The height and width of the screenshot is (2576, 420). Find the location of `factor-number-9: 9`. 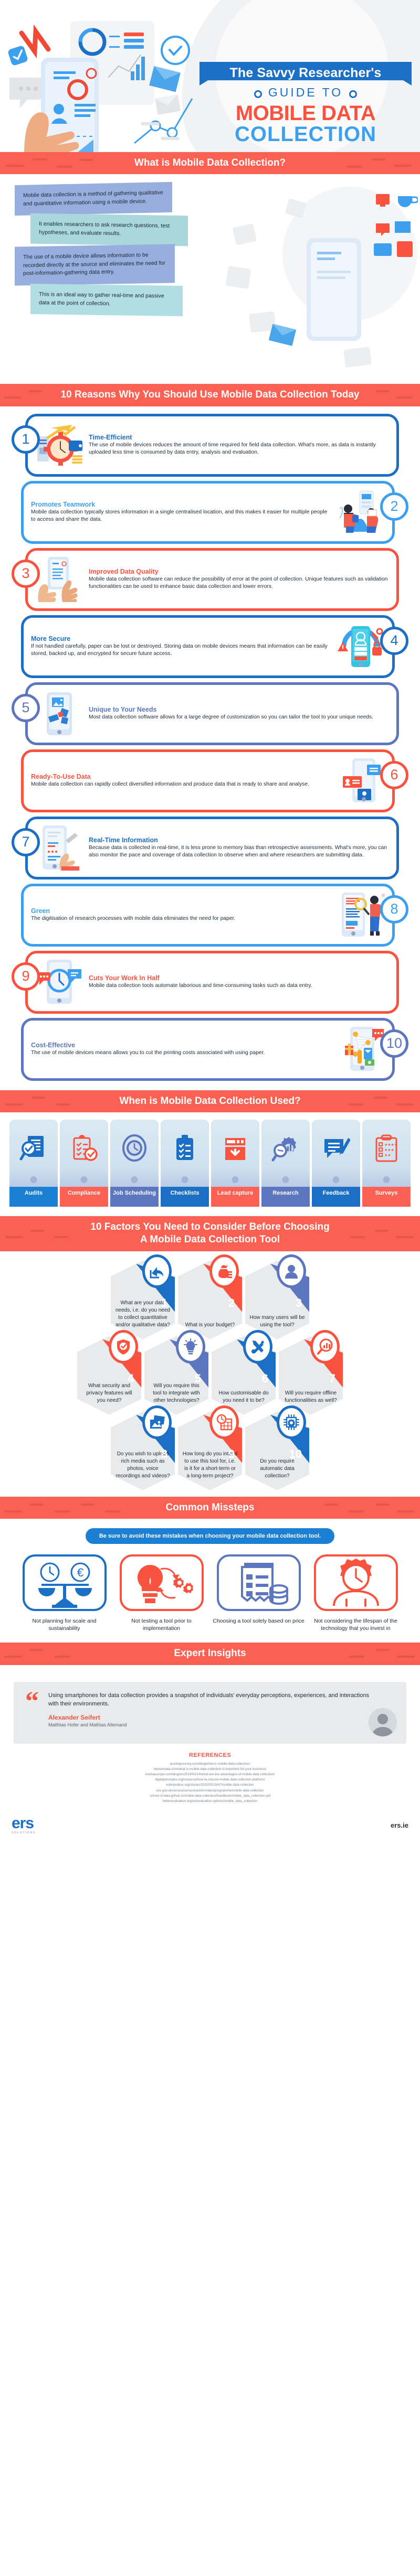

factor-number-9: 9 is located at coordinates (231, 1454).